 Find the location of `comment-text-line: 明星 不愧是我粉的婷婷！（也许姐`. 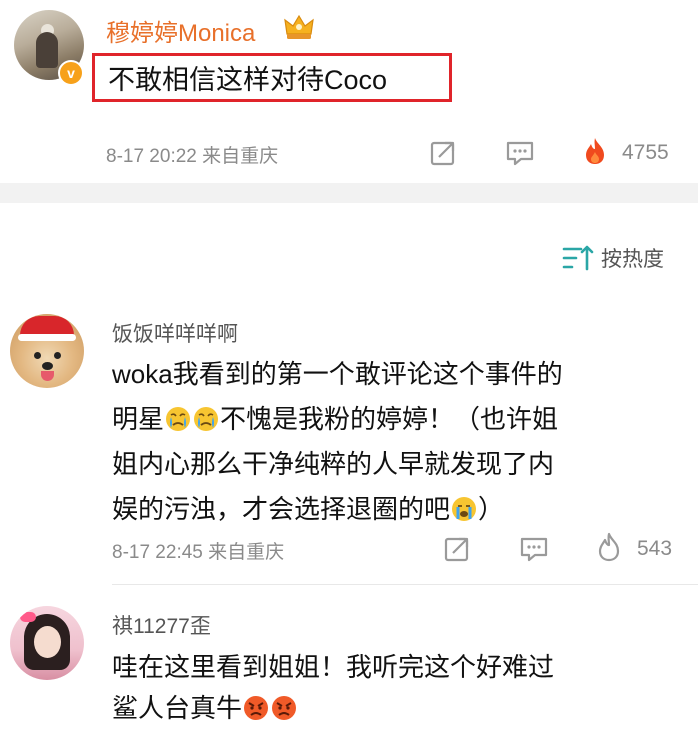

comment-text-line: 明星 不愧是我粉的婷婷！（也许姐 is located at coordinates (335, 419).